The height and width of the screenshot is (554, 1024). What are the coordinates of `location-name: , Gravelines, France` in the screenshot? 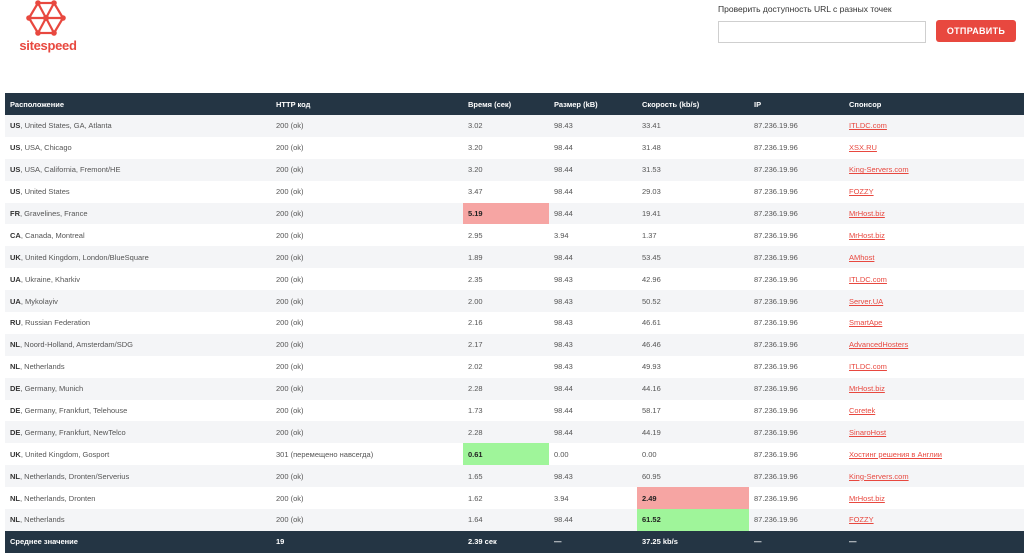 It's located at (54, 213).